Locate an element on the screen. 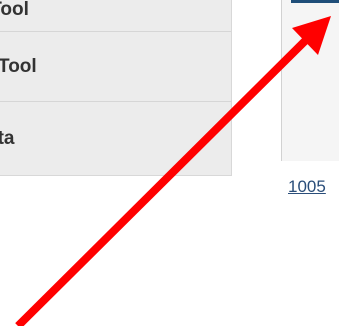 This screenshot has width=339, height=326. preview-link: 1005 is located at coordinates (307, 187).